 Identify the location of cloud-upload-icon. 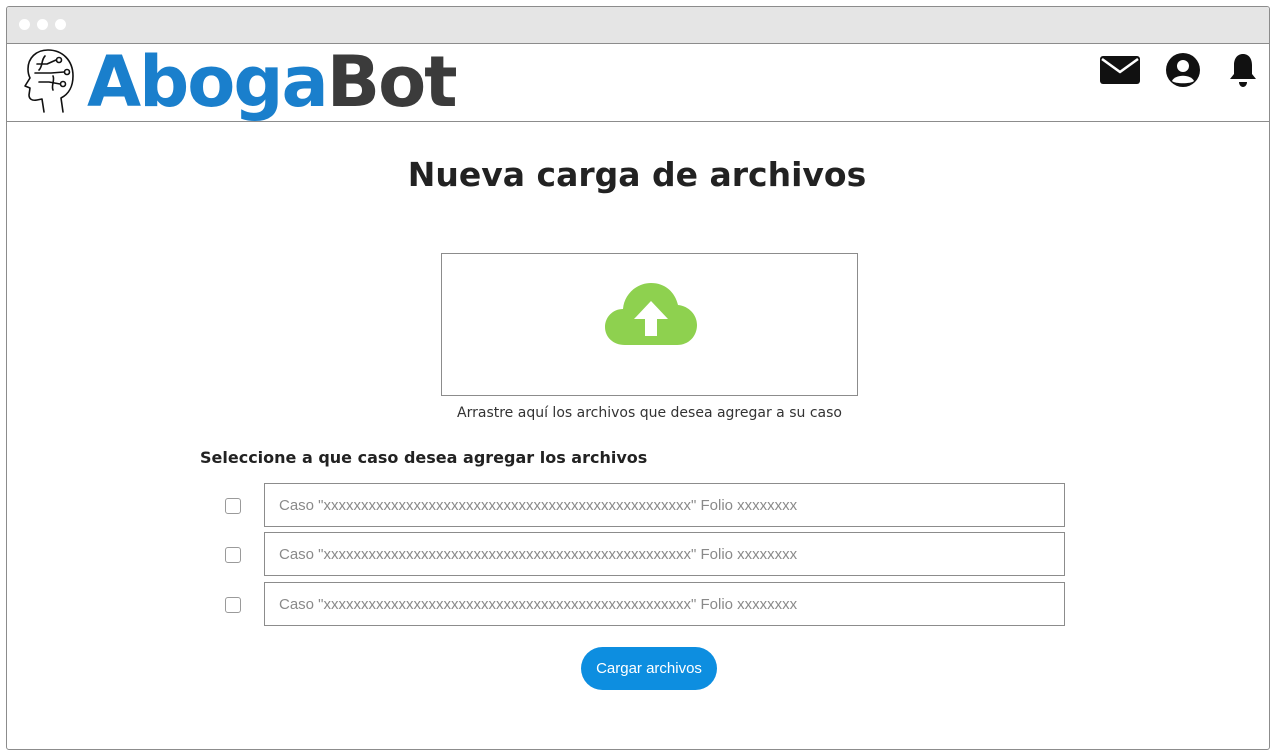
(651, 314).